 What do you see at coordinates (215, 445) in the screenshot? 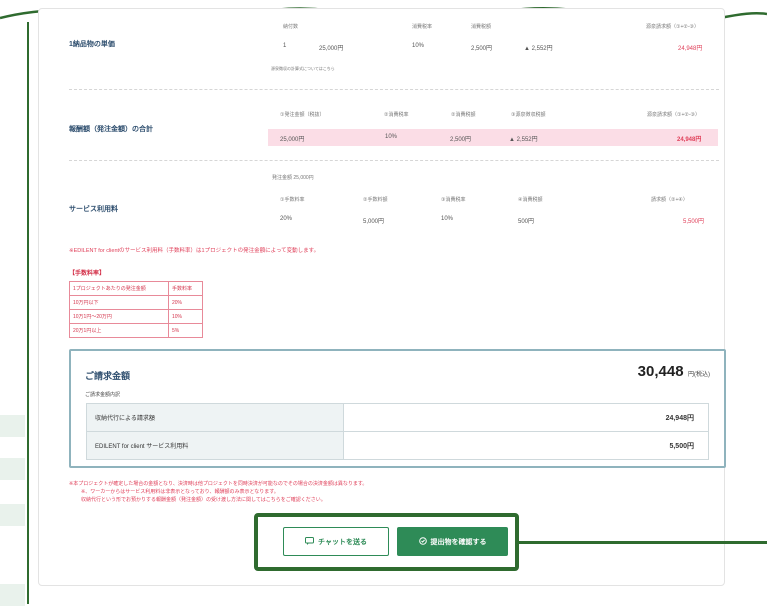
I see `breakdown-key: EDILENT for client サービス利用料` at bounding box center [215, 445].